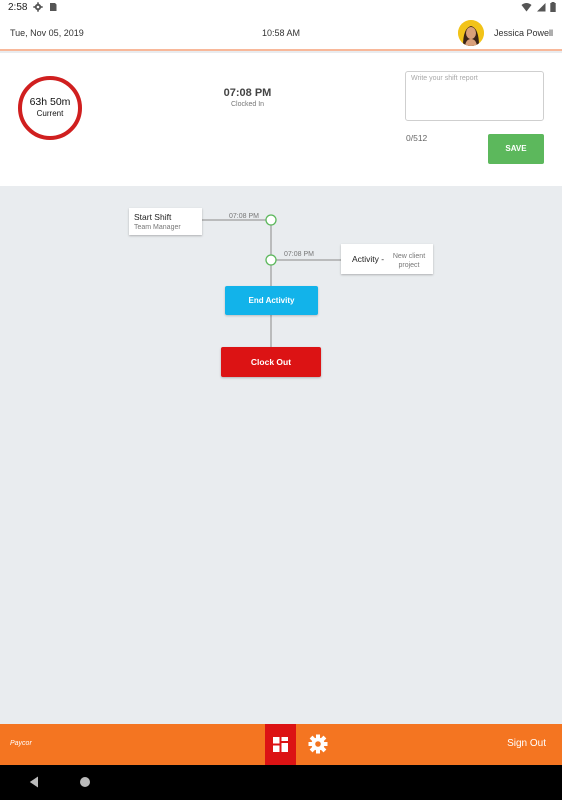 This screenshot has width=562, height=800. Describe the element at coordinates (34, 782) in the screenshot. I see `back-icon` at that location.